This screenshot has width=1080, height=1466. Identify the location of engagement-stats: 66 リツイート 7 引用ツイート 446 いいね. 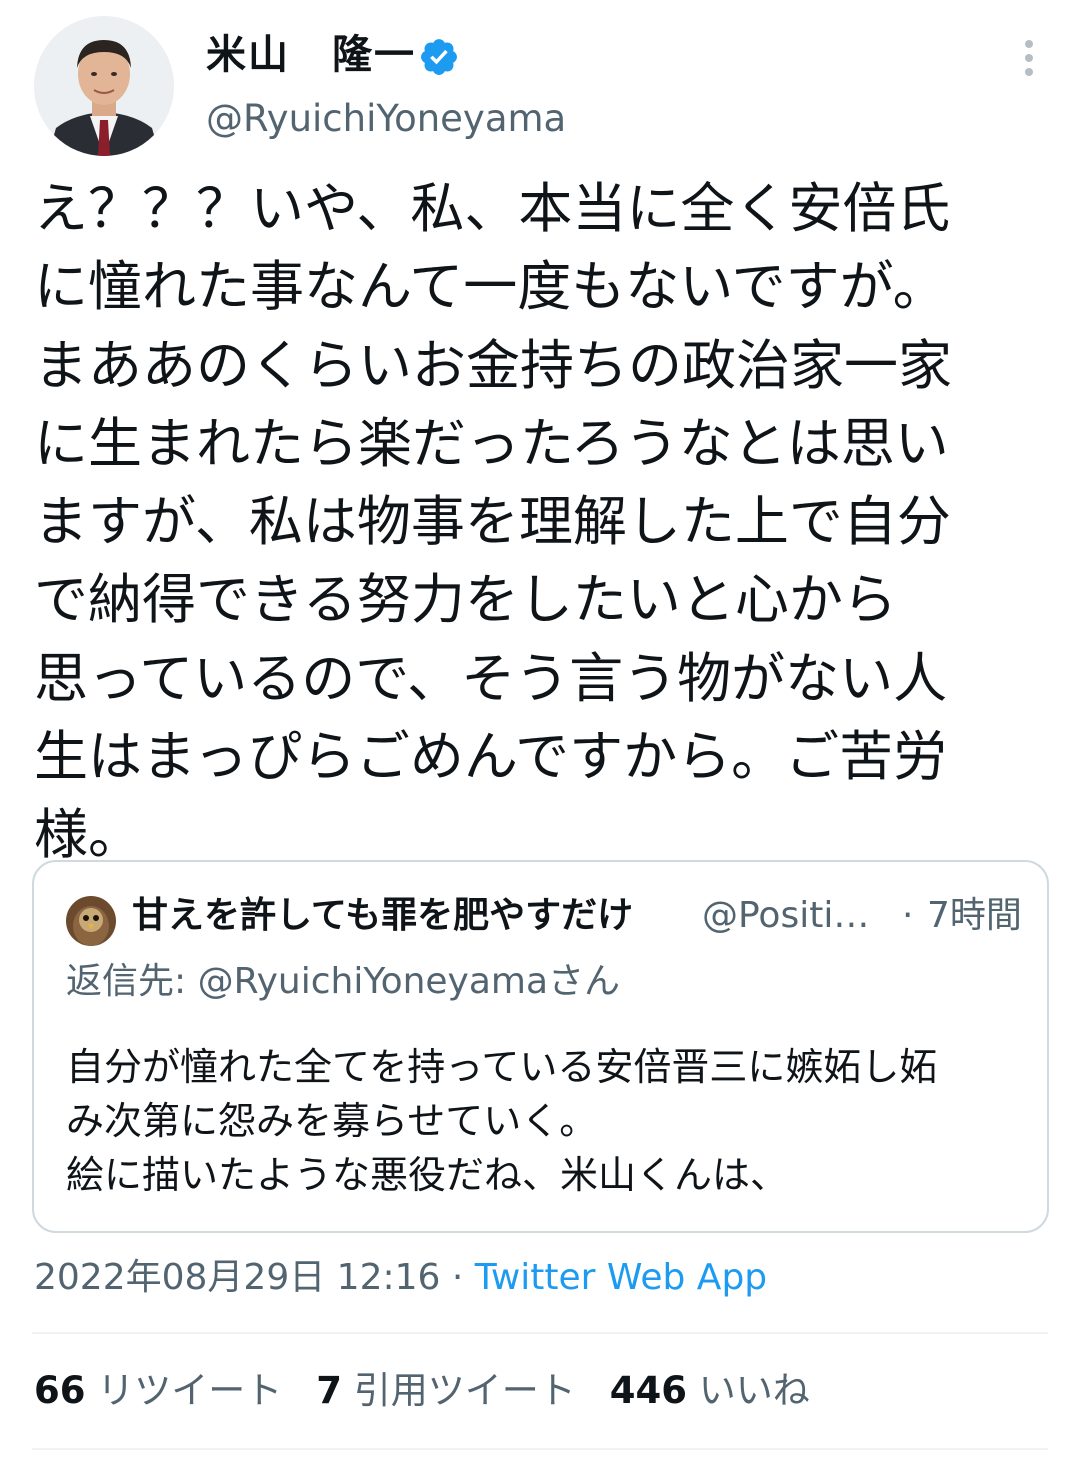
(439, 1391).